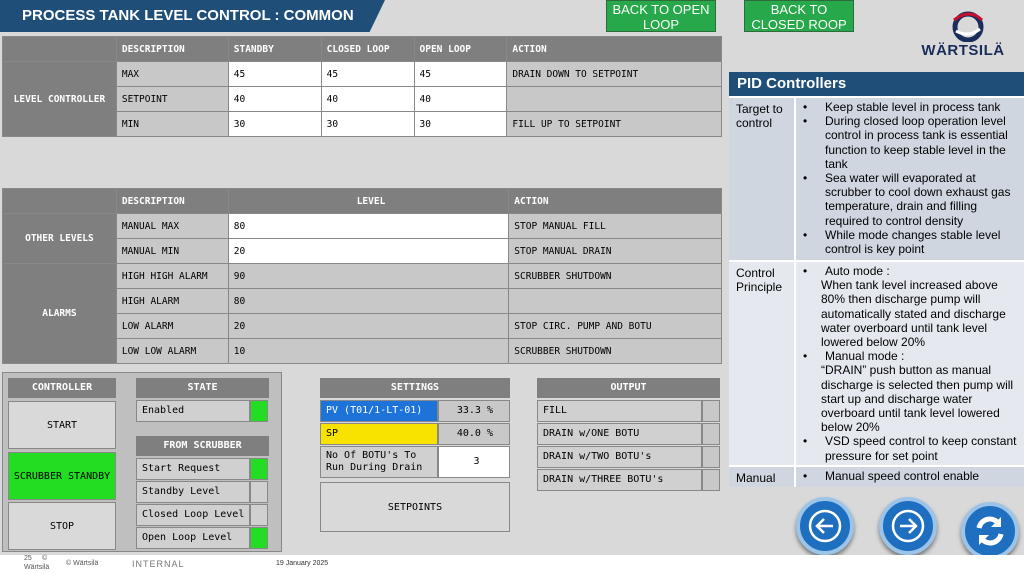 The image size is (1024, 574). Describe the element at coordinates (615, 351) in the screenshot. I see `row-action: SCRUBBER SHUTDOWN` at that location.